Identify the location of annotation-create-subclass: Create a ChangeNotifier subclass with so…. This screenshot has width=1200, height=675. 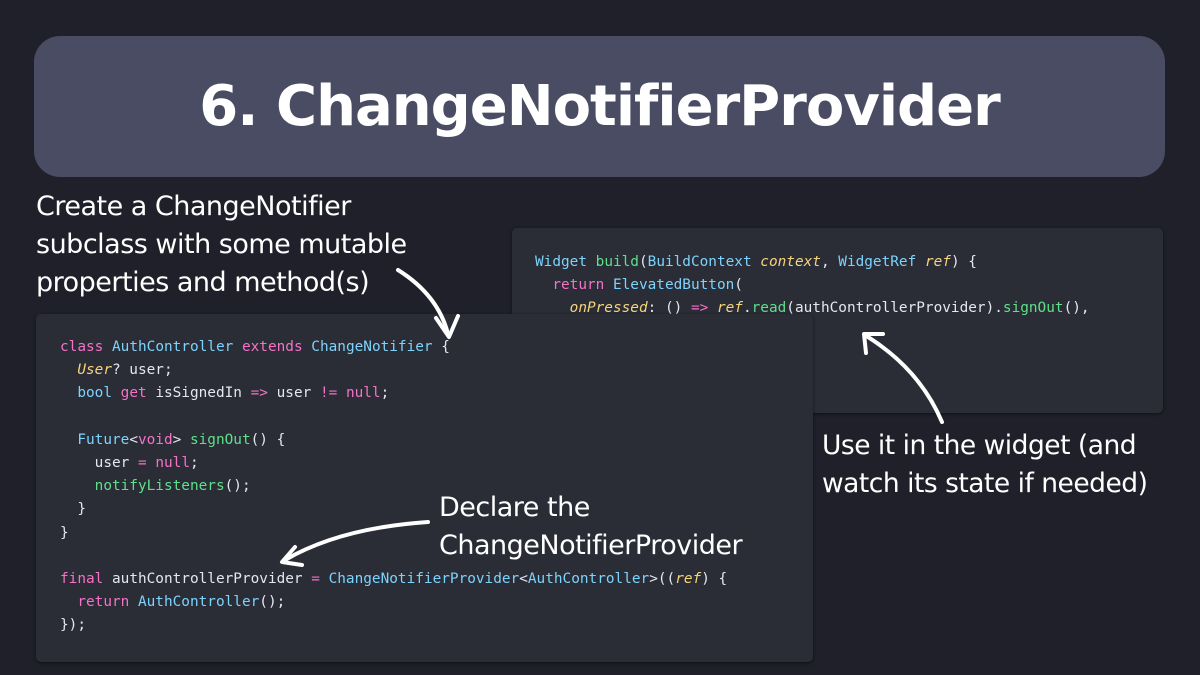
(221, 245).